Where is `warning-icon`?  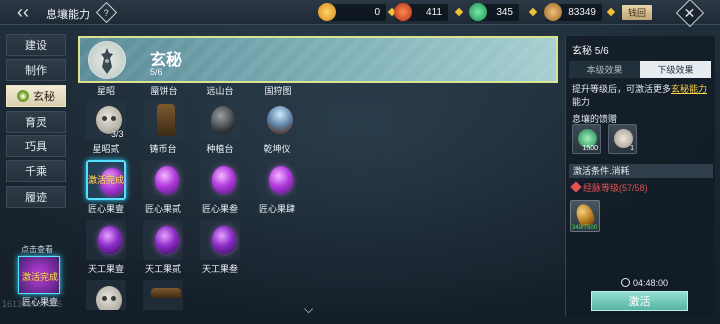
warning-icon is located at coordinates (576, 187).